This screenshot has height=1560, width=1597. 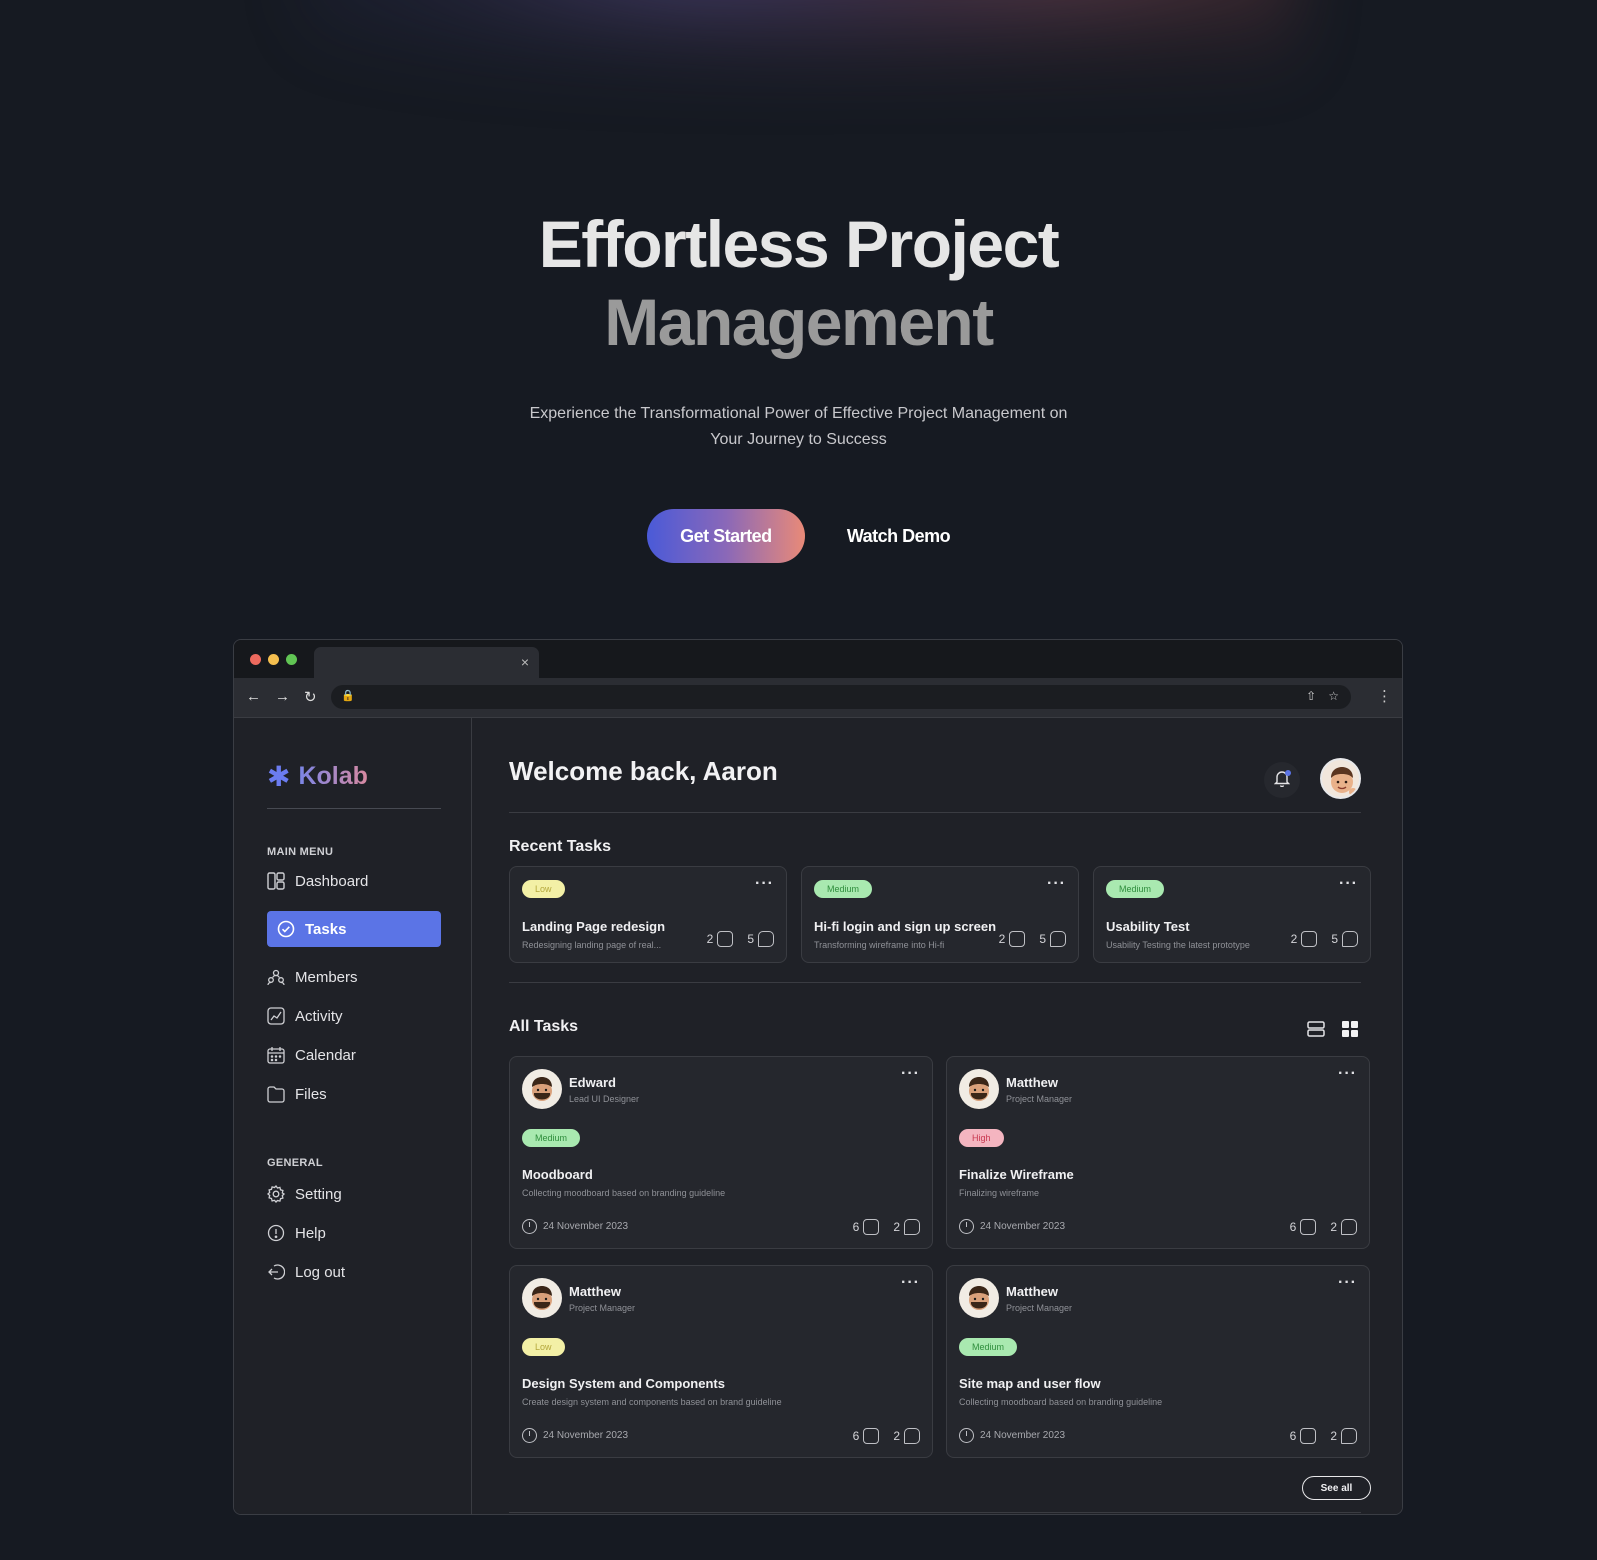 I want to click on recent-tasks-heading: Recent Tasks, so click(x=560, y=846).